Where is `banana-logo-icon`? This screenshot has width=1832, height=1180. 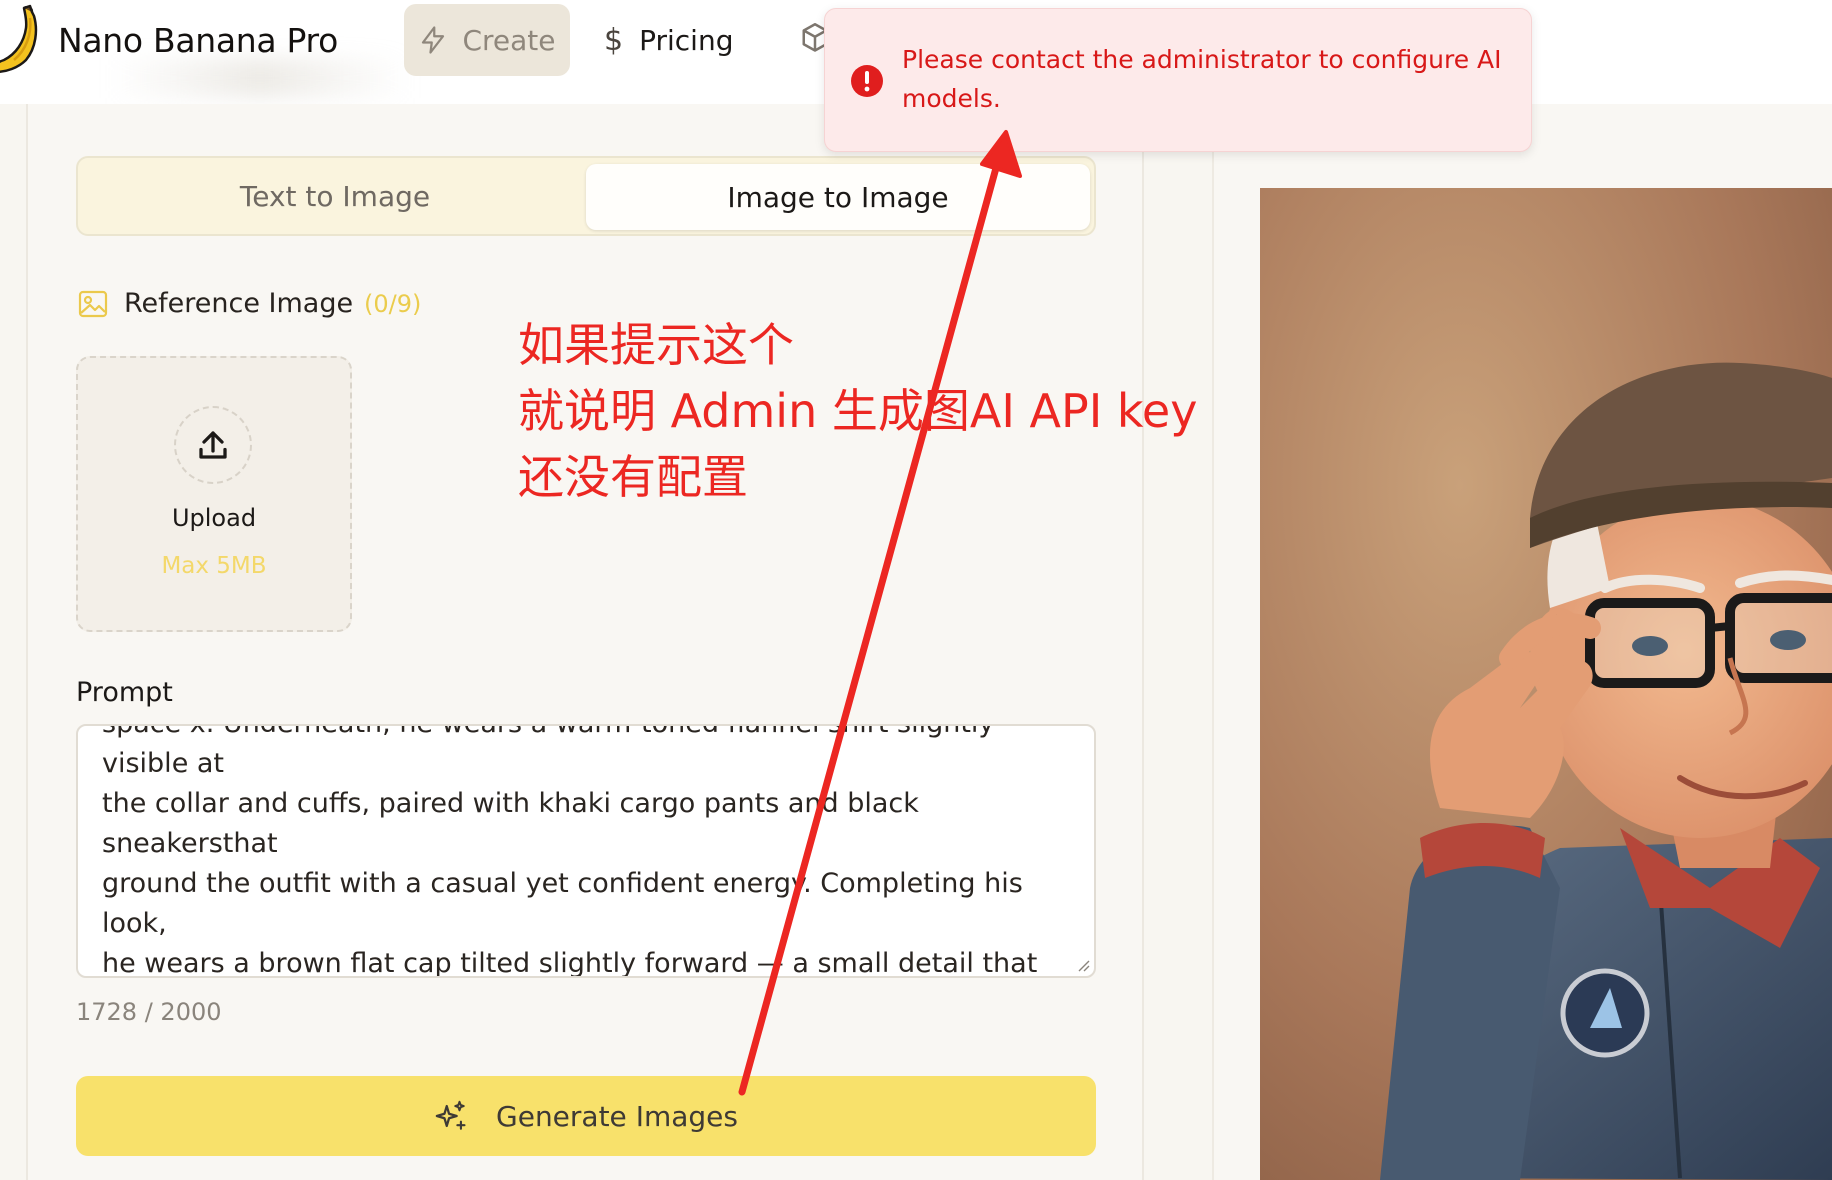 banana-logo-icon is located at coordinates (22, 40).